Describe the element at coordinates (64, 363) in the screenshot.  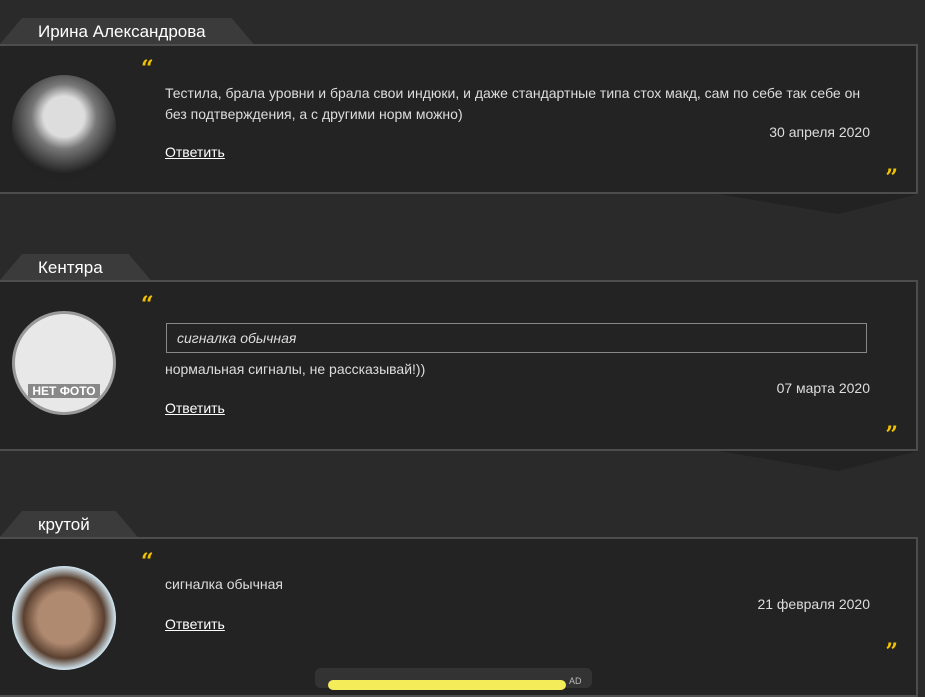
I see `avatar-no-photo: НЕТ ФОТО` at that location.